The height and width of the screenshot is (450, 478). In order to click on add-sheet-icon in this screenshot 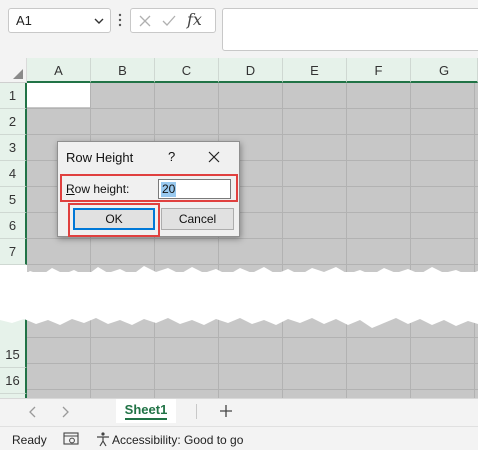, I will do `click(226, 411)`.